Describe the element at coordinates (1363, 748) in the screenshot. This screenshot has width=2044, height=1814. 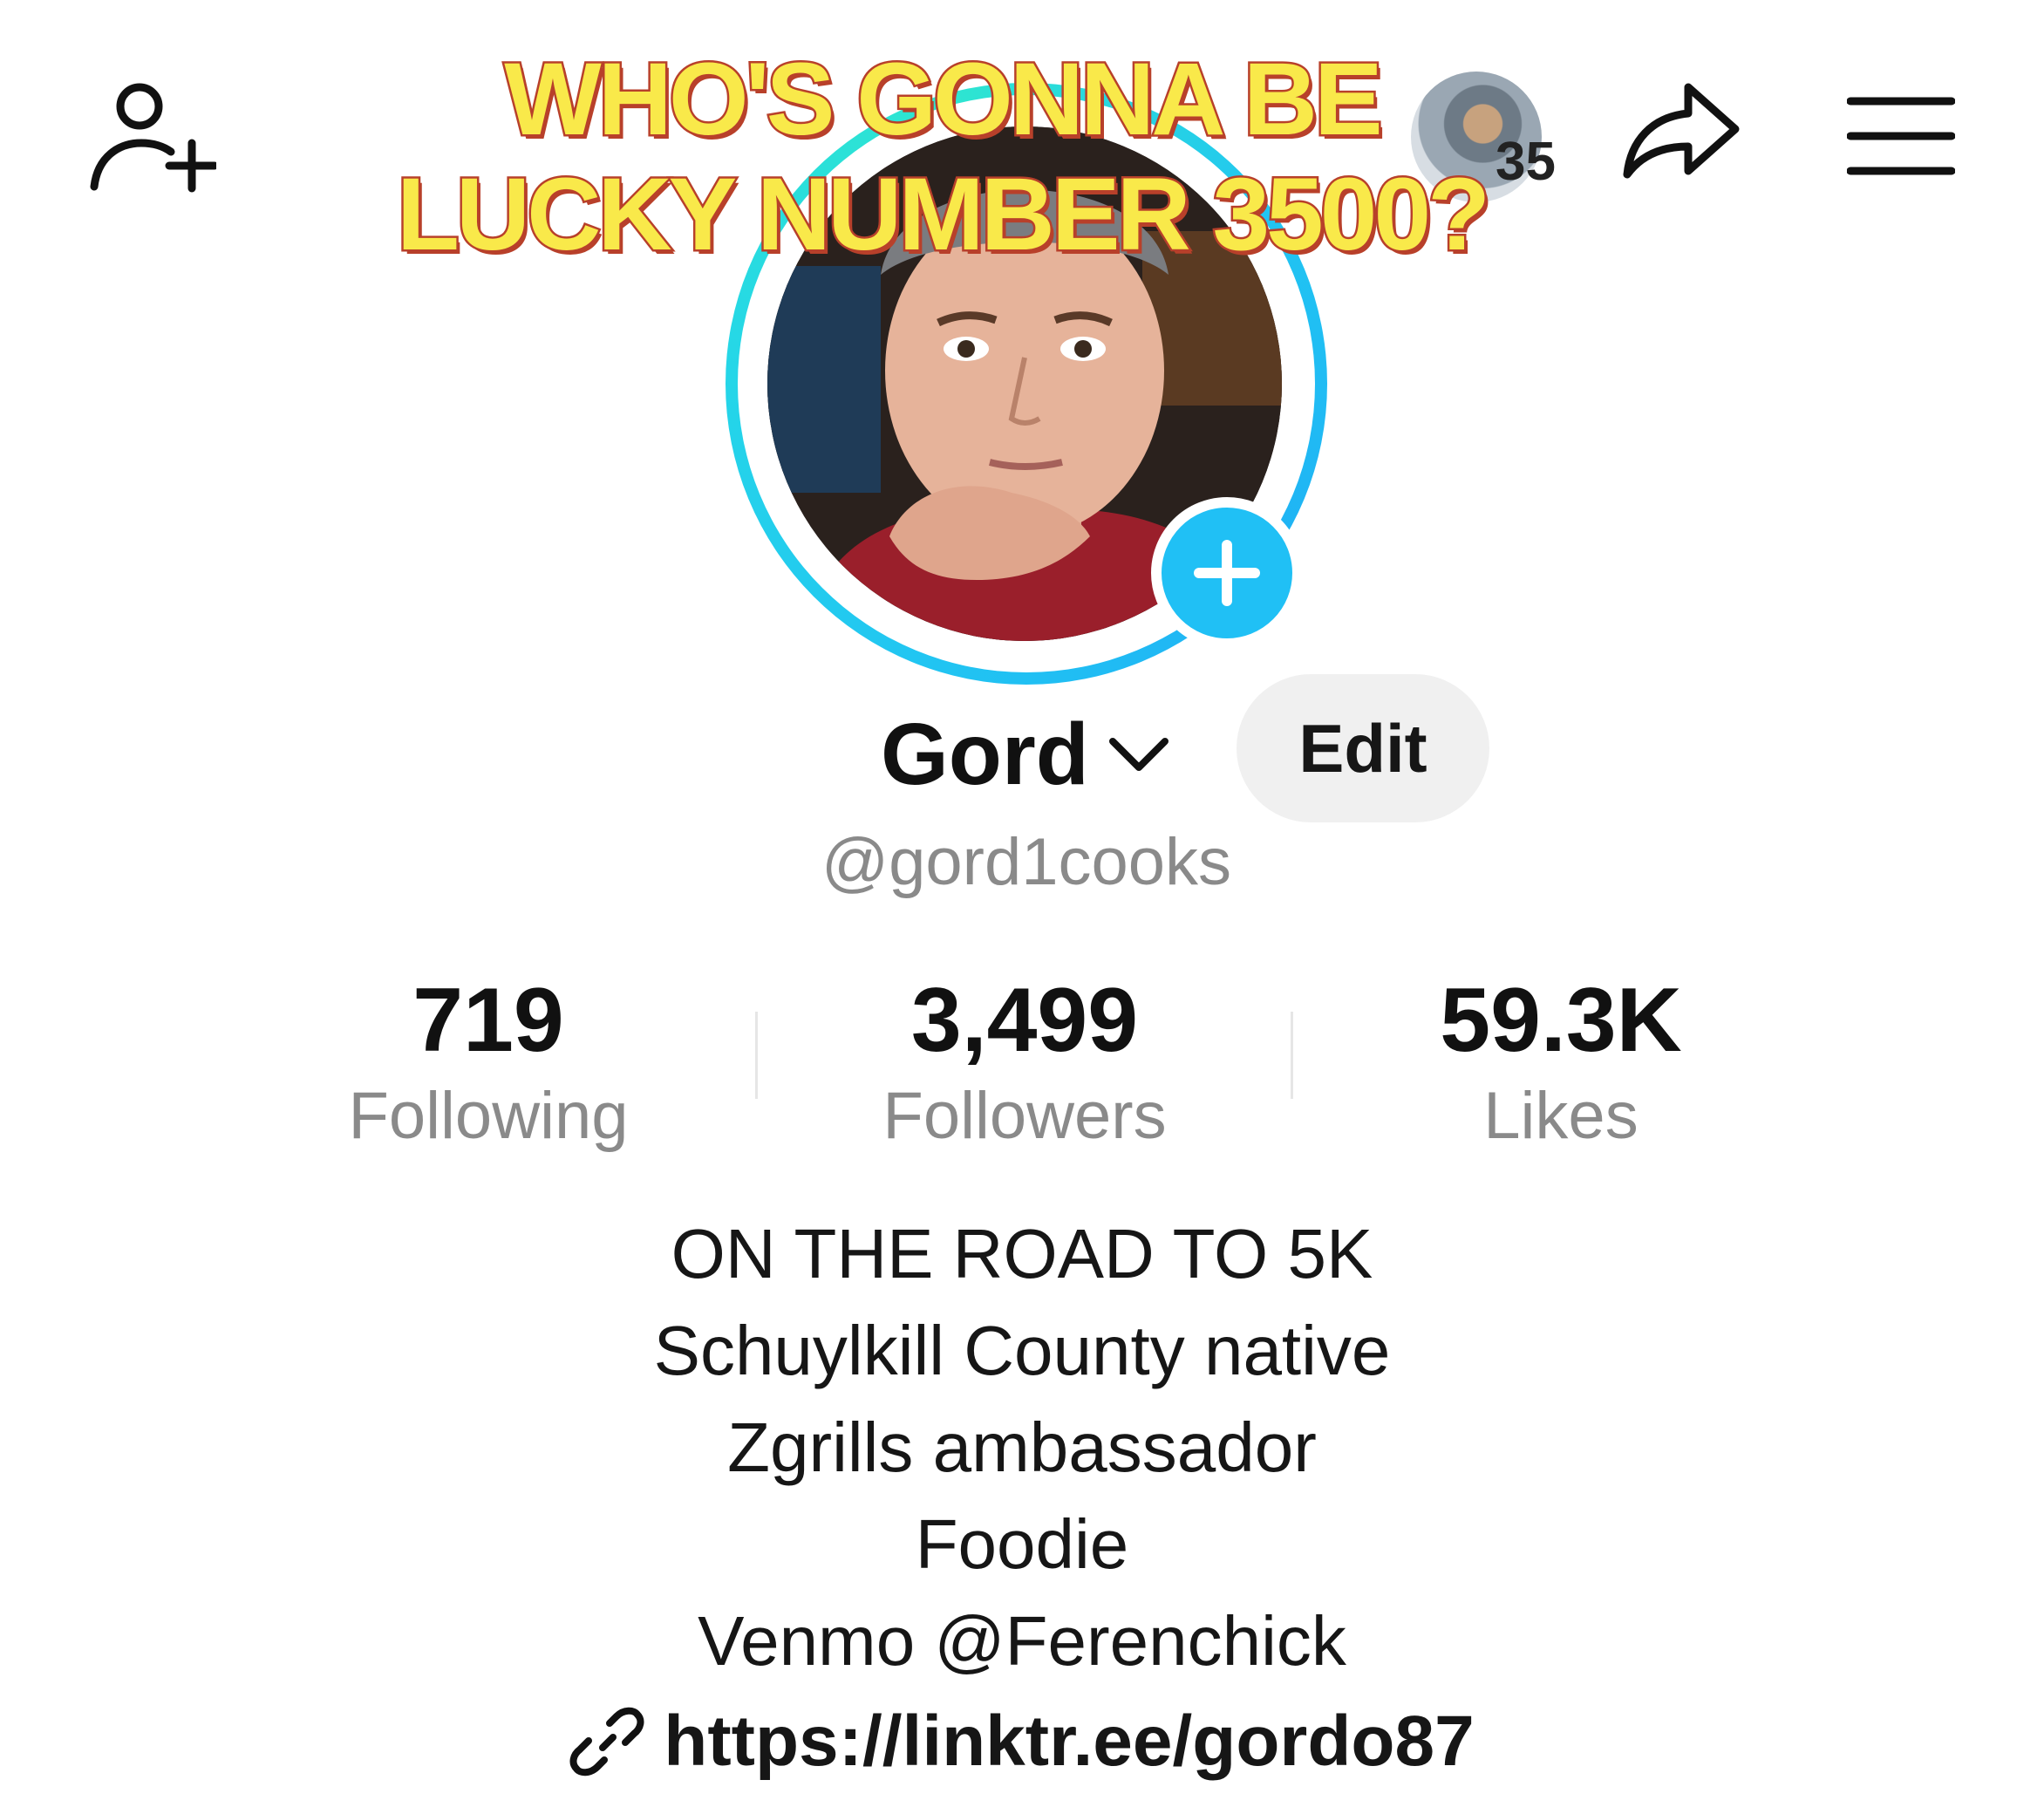
I see `edit-profile-button: Edit` at that location.